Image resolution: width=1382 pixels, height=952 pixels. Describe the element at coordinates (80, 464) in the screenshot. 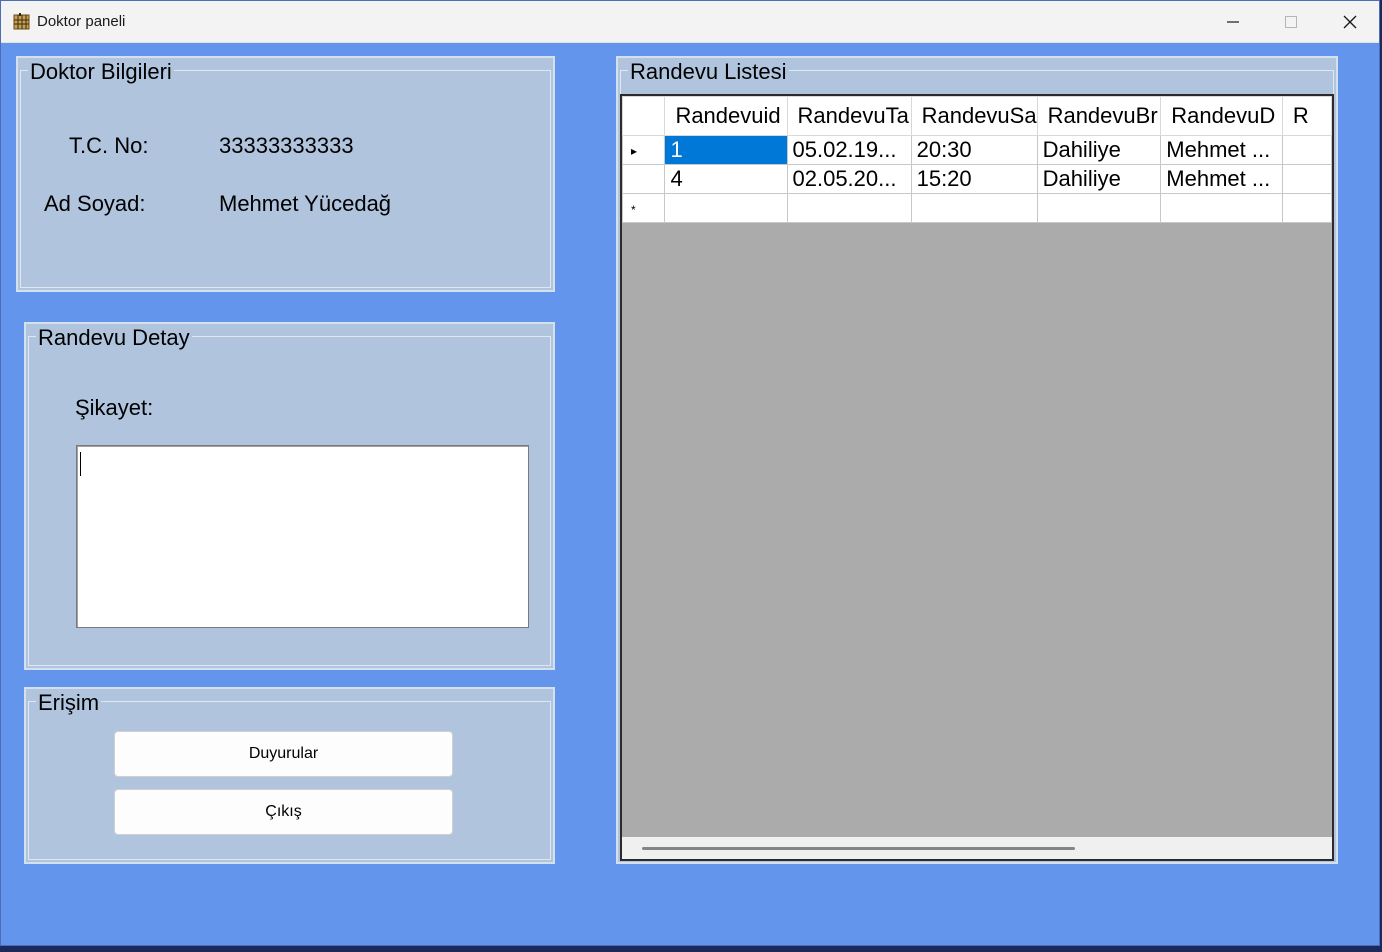

I see `text-caret` at that location.